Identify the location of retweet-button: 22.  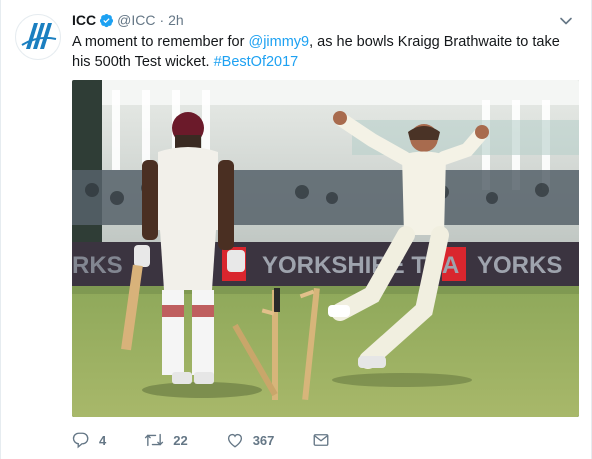
(166, 440).